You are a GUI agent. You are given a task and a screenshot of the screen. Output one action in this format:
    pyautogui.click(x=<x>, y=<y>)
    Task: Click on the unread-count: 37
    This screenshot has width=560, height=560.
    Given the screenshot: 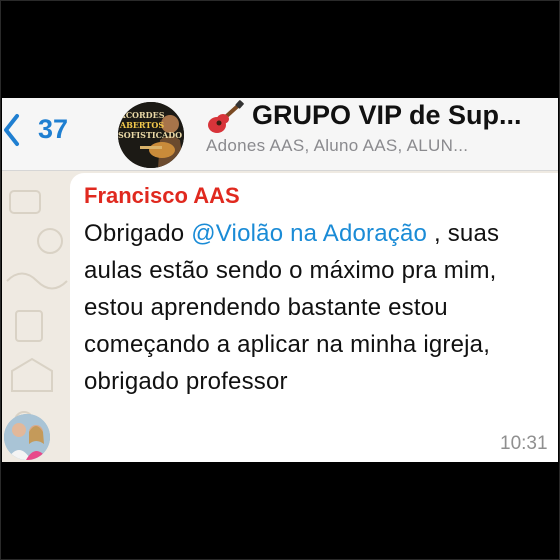 What is the action you would take?
    pyautogui.click(x=53, y=129)
    